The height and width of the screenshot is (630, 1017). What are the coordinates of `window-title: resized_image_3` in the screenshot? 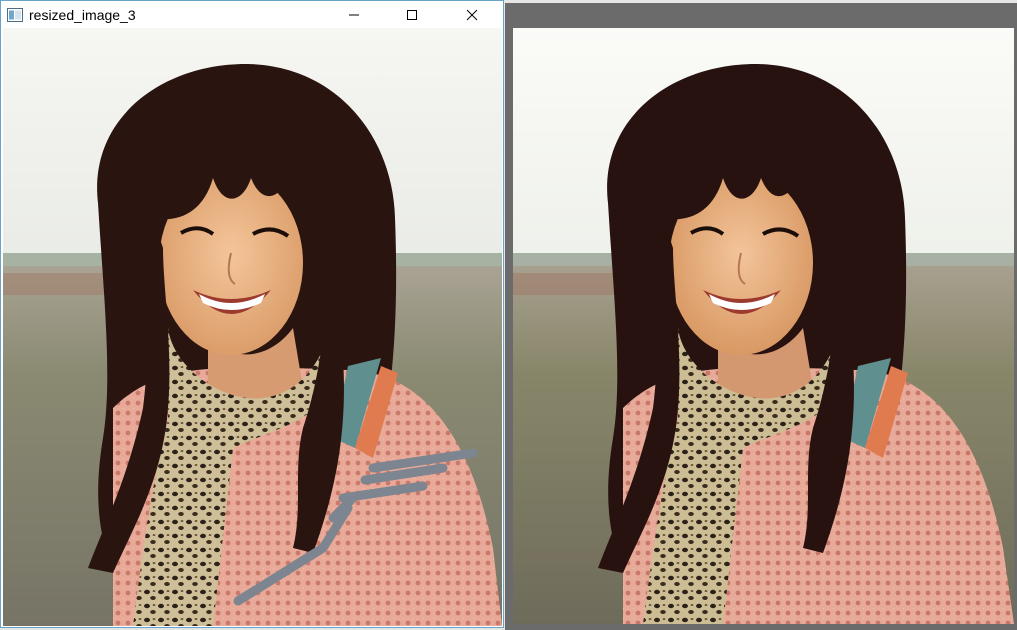 It's located at (82, 15).